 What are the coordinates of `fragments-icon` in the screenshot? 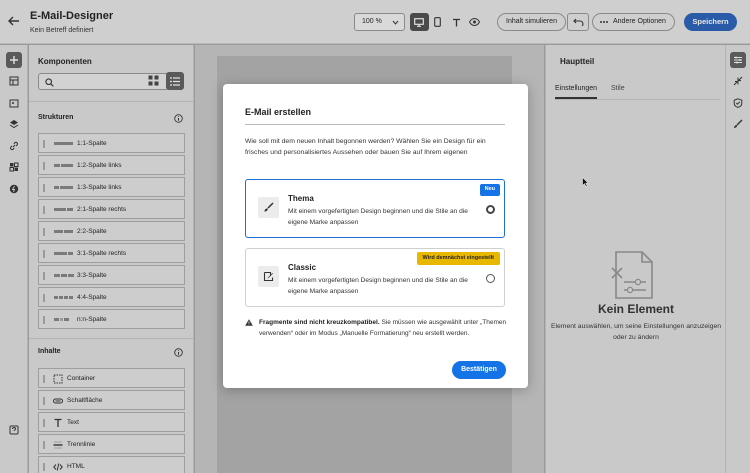 It's located at (14, 167).